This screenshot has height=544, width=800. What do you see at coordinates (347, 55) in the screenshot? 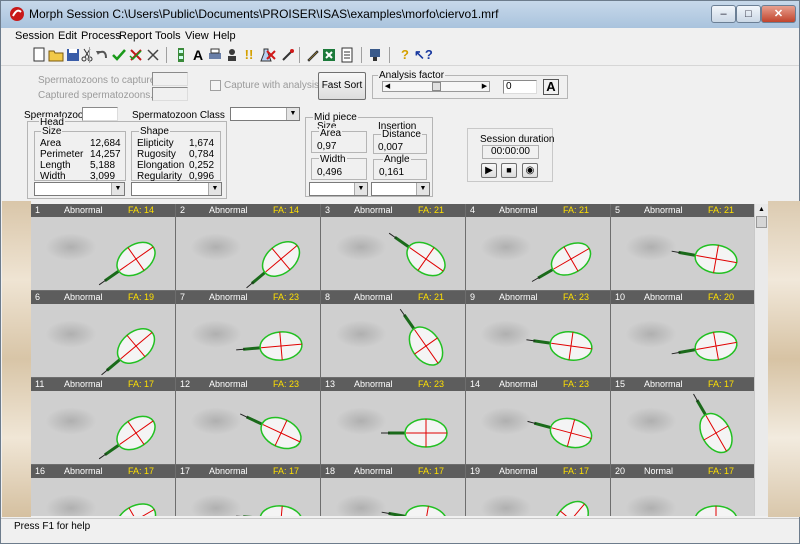
I see `document-icon` at bounding box center [347, 55].